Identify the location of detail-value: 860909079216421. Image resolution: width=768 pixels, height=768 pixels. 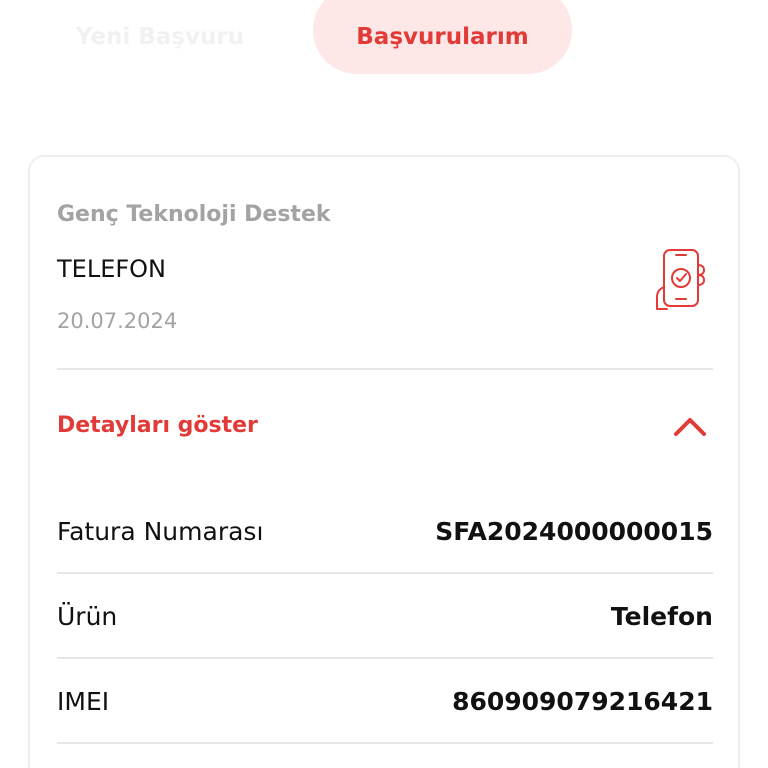
(582, 701).